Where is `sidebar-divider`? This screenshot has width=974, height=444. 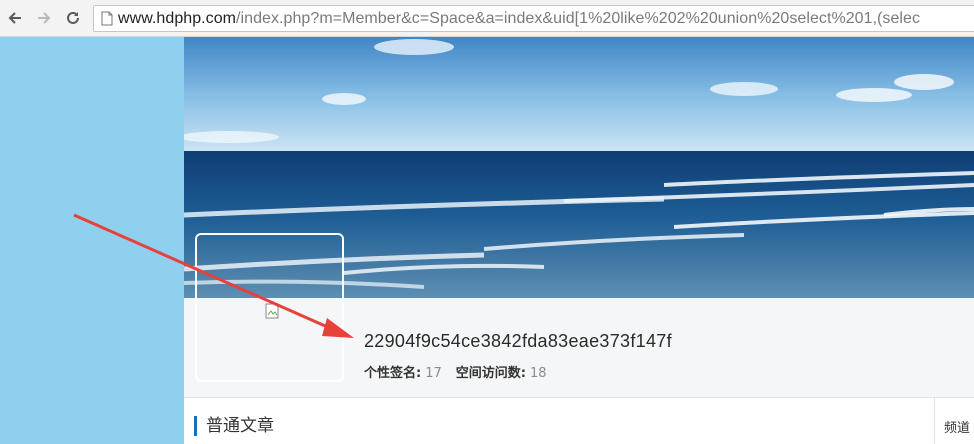 sidebar-divider is located at coordinates (934, 421).